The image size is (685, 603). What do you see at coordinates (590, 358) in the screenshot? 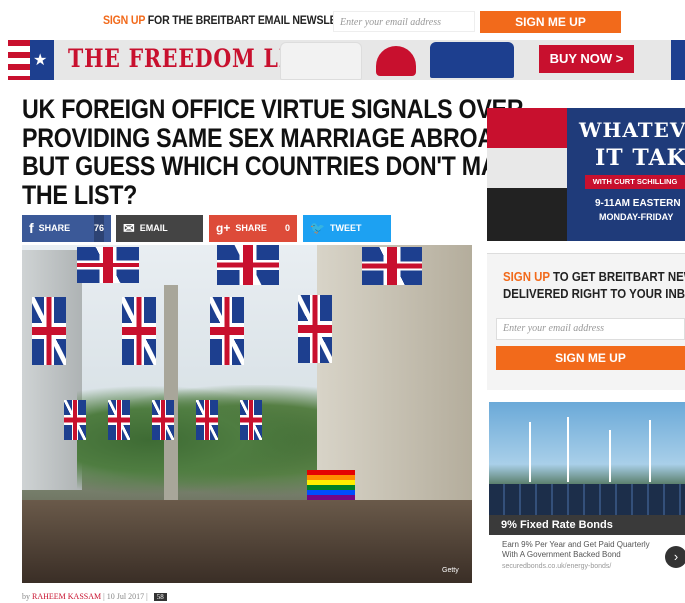
I see `sidebar-signup-button: SIGN ME UP` at bounding box center [590, 358].